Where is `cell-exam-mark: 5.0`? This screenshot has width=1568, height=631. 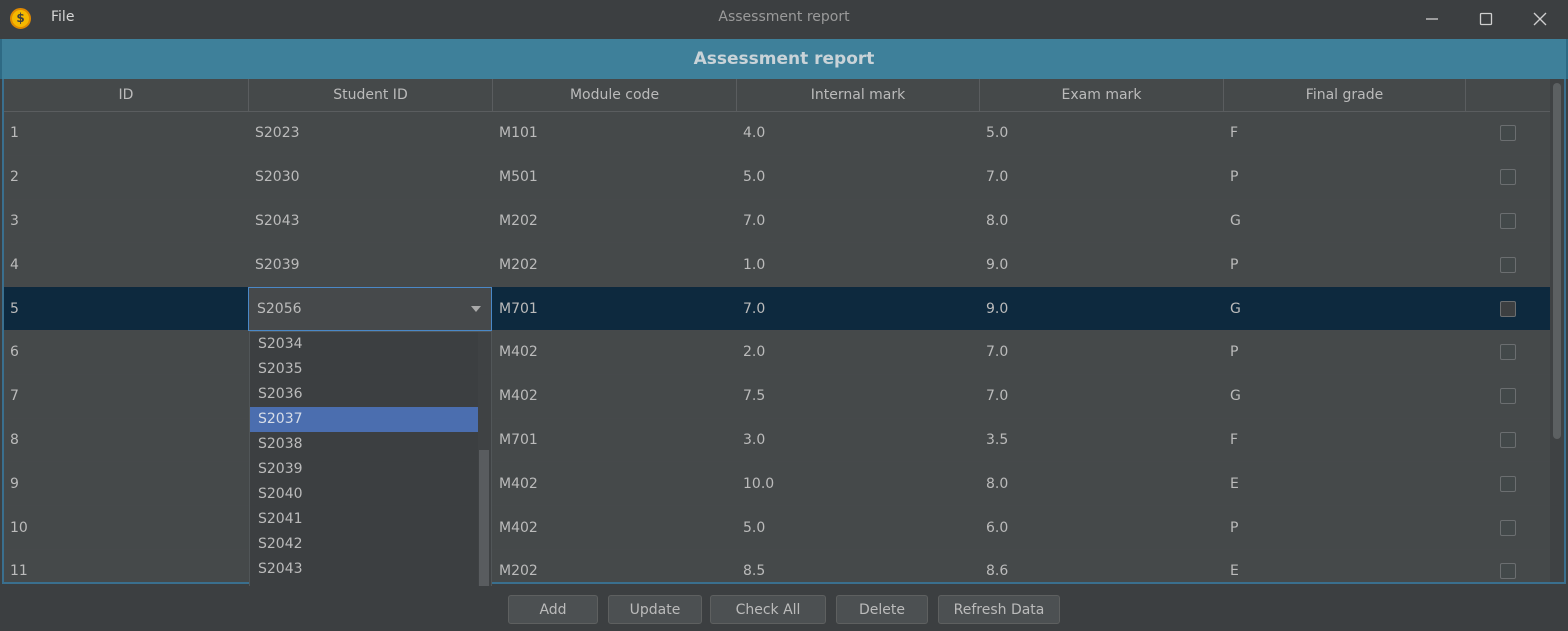
cell-exam-mark: 5.0 is located at coordinates (1102, 133).